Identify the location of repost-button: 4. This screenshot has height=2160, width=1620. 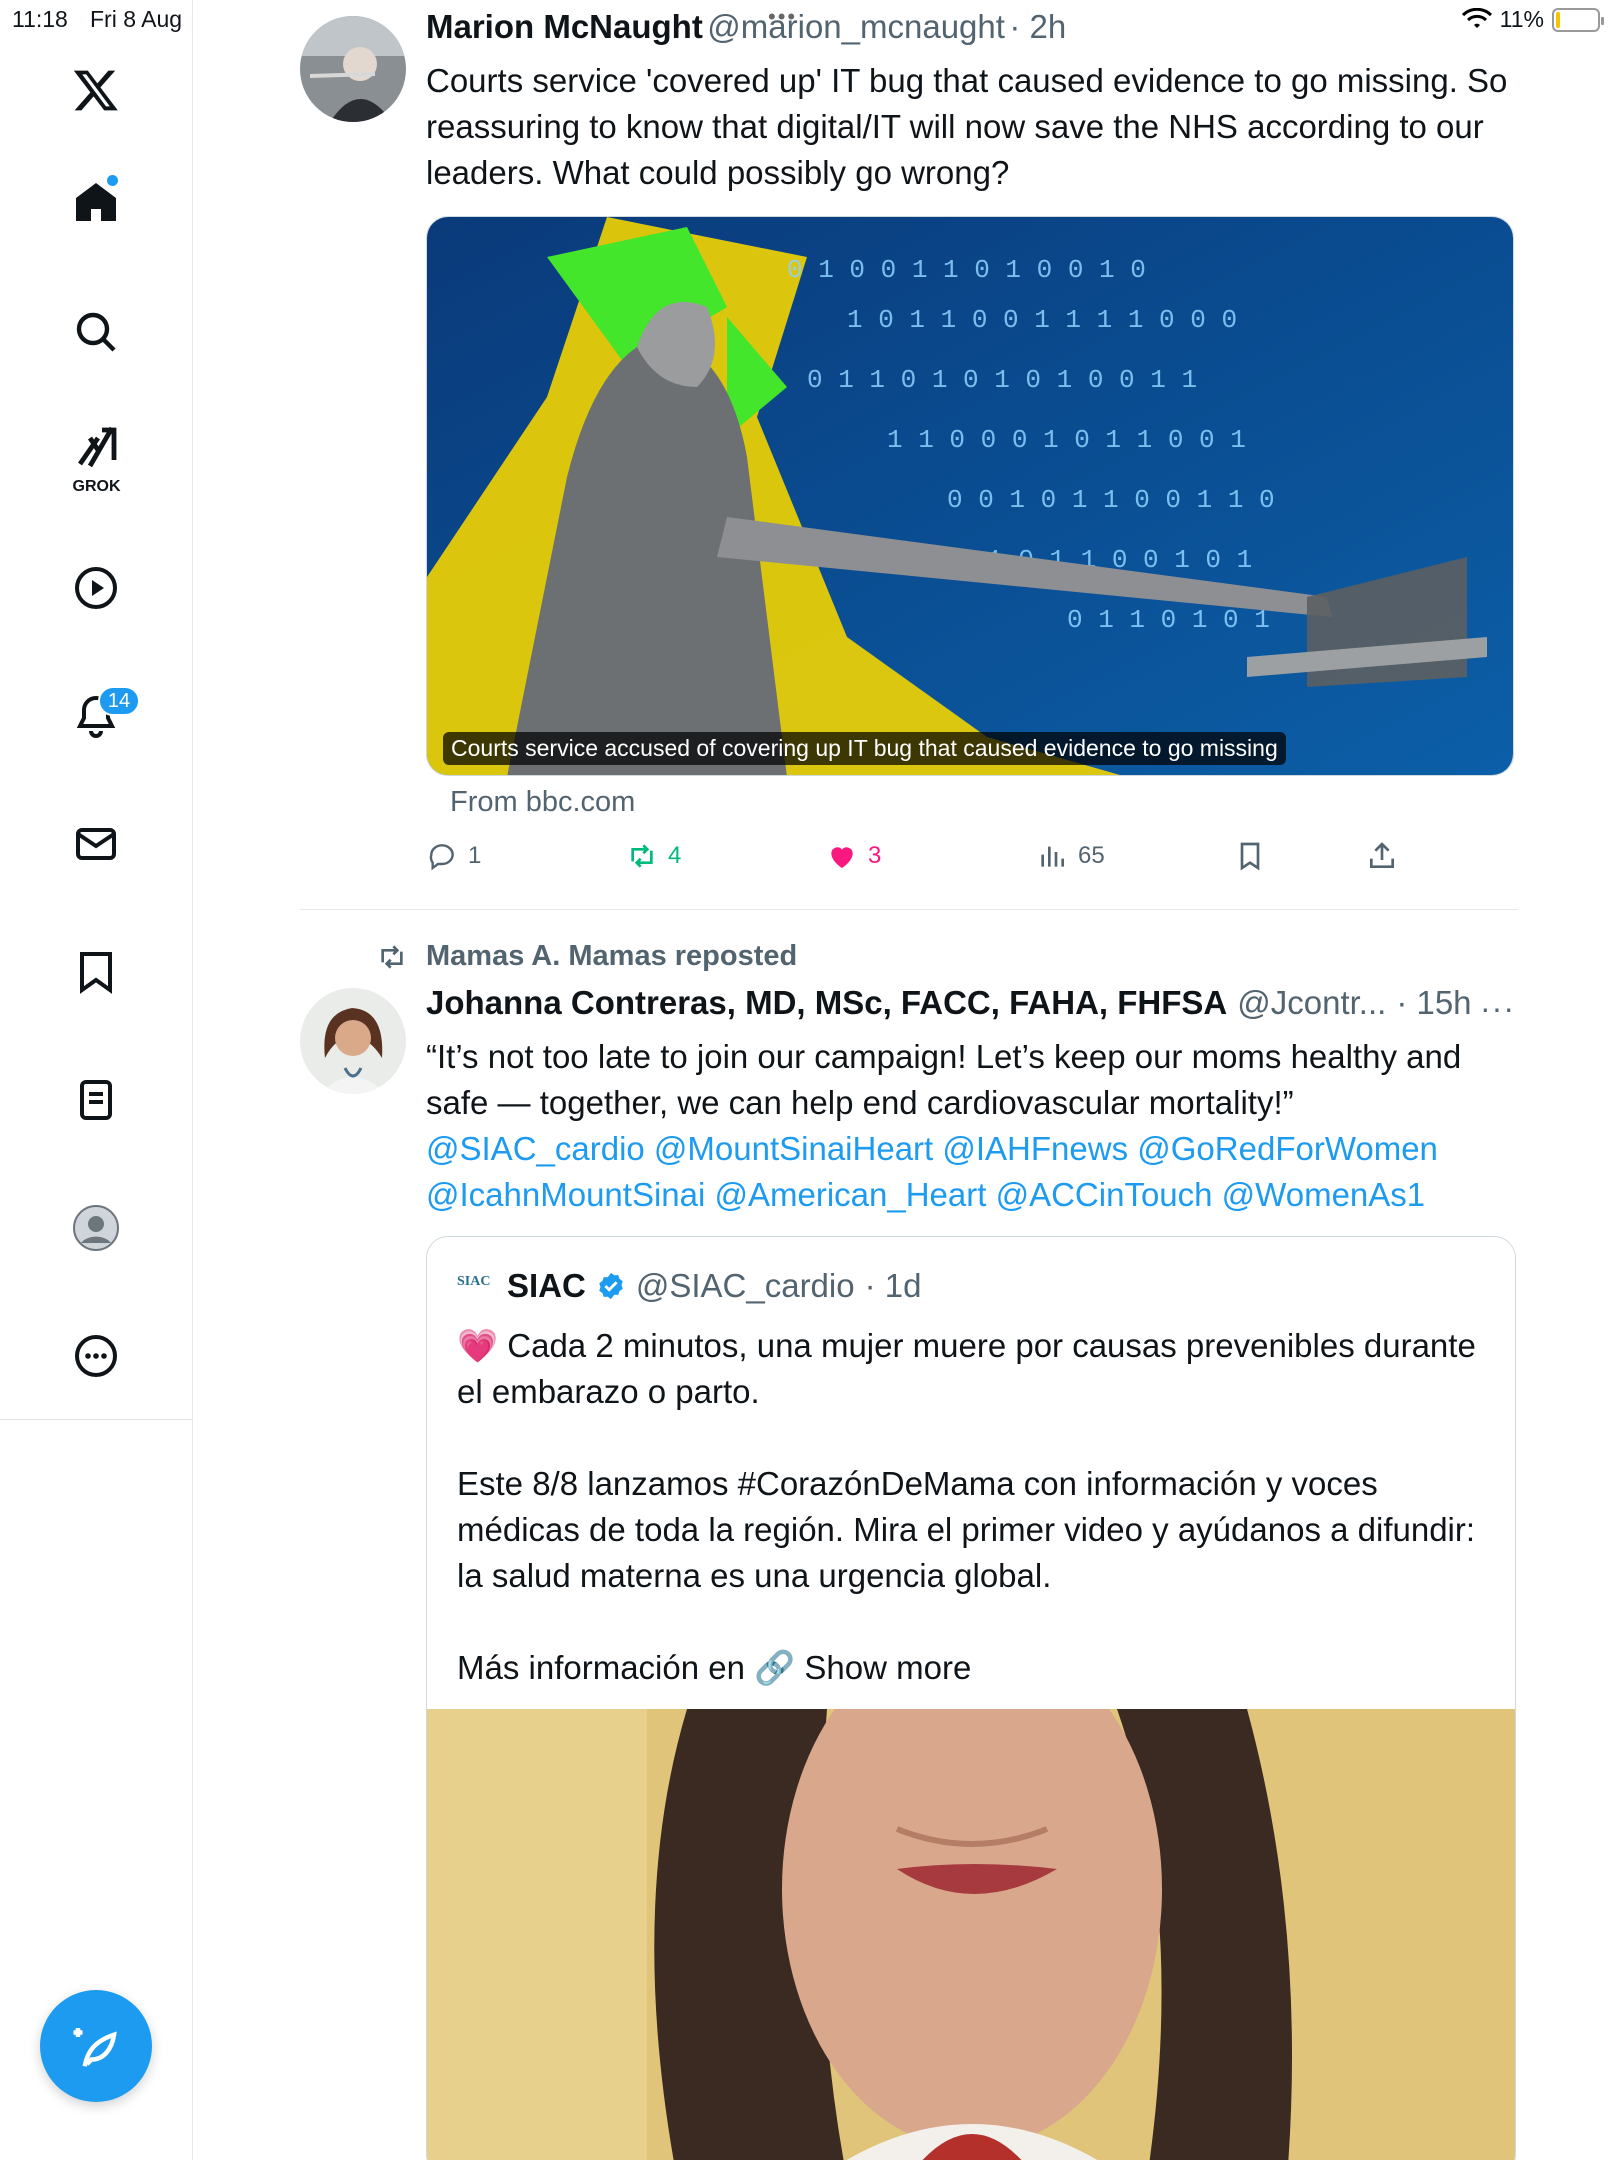
(653, 856).